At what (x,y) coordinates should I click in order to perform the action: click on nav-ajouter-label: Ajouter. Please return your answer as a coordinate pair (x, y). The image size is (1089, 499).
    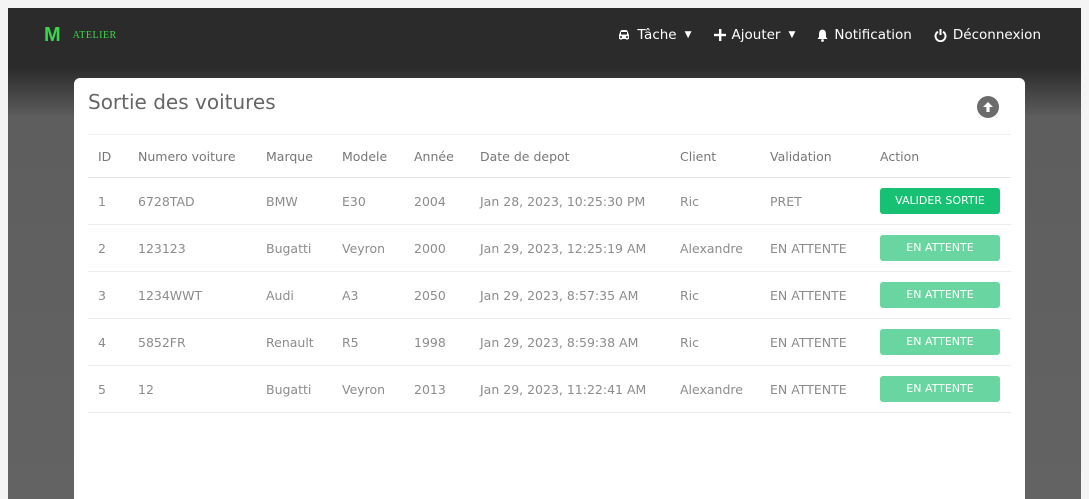
    Looking at the image, I should click on (756, 35).